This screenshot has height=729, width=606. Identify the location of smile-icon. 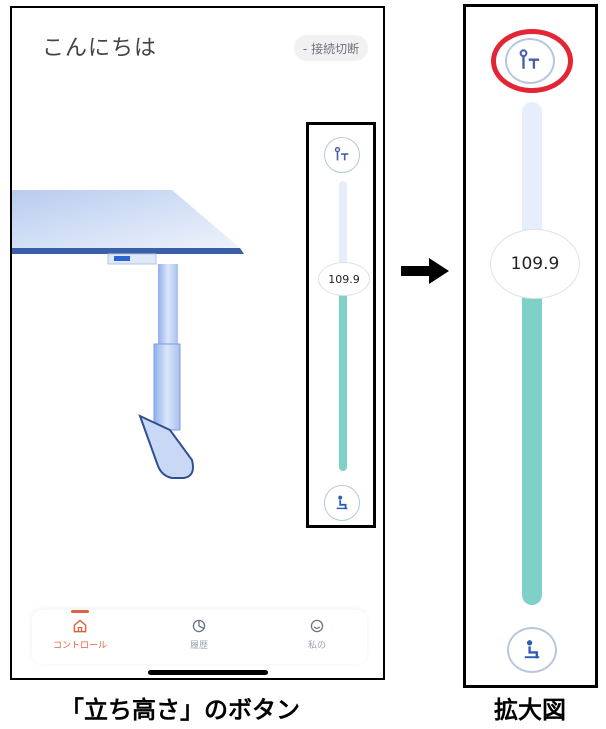
(317, 626).